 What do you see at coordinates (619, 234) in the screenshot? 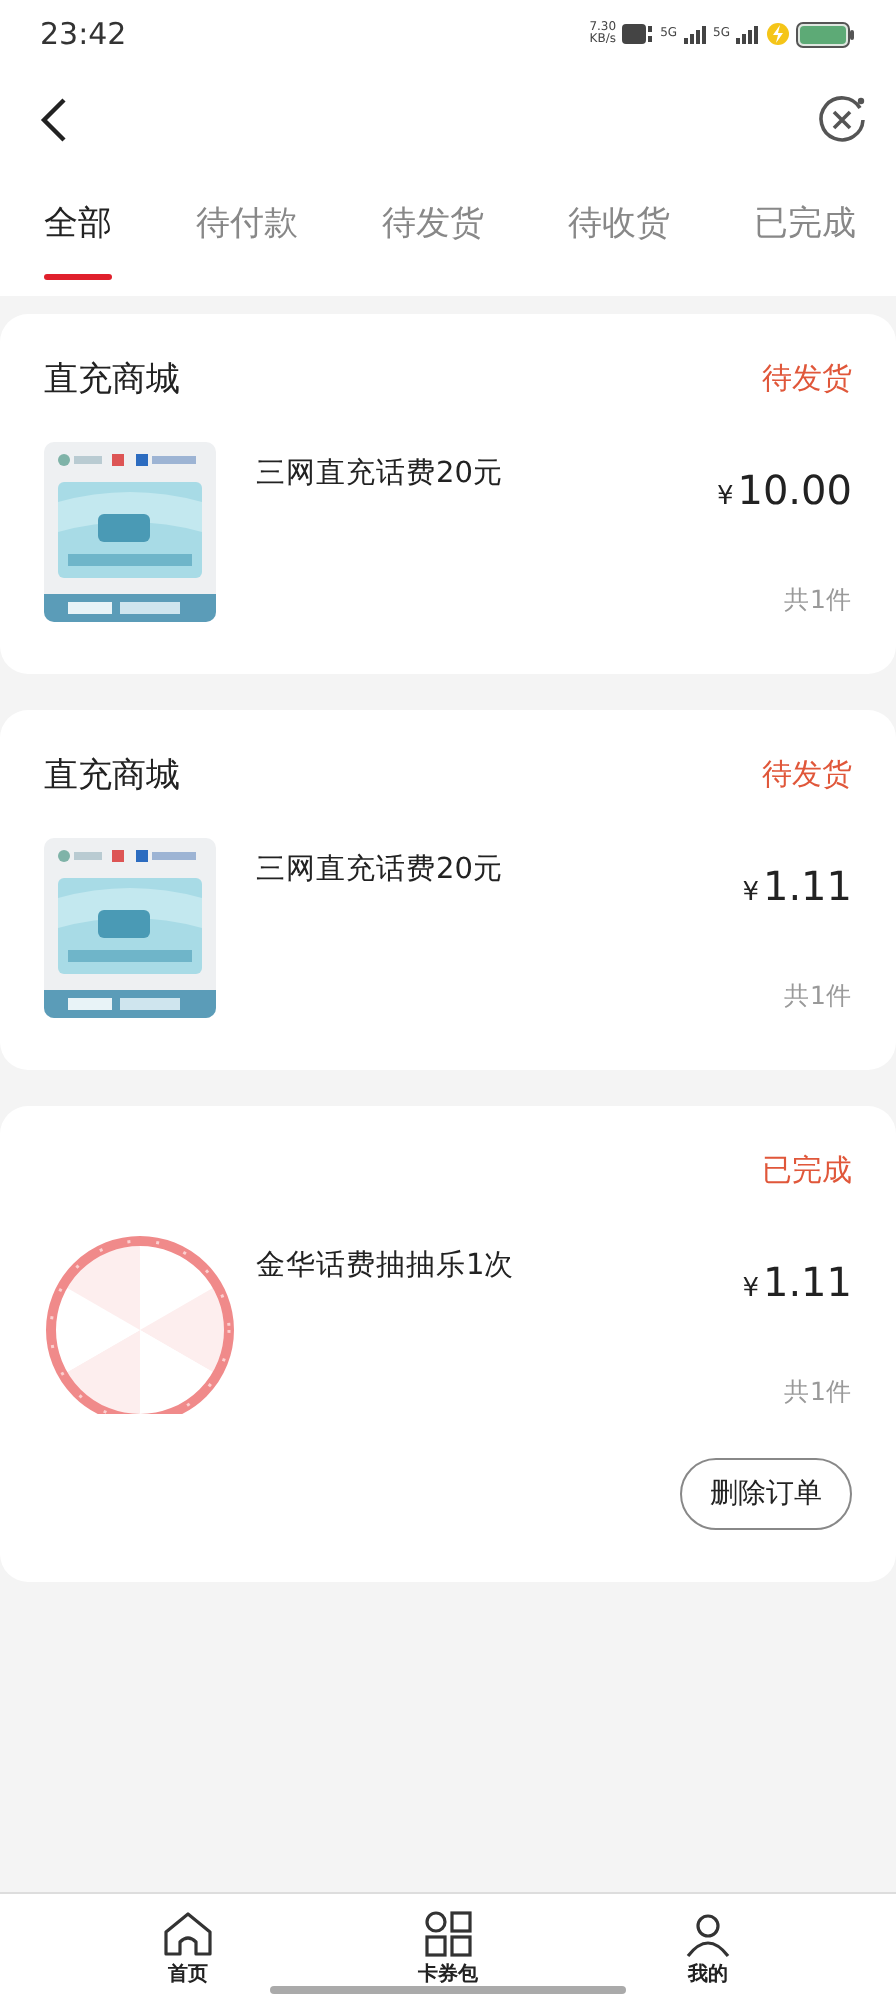
I see `tab: 待收货` at bounding box center [619, 234].